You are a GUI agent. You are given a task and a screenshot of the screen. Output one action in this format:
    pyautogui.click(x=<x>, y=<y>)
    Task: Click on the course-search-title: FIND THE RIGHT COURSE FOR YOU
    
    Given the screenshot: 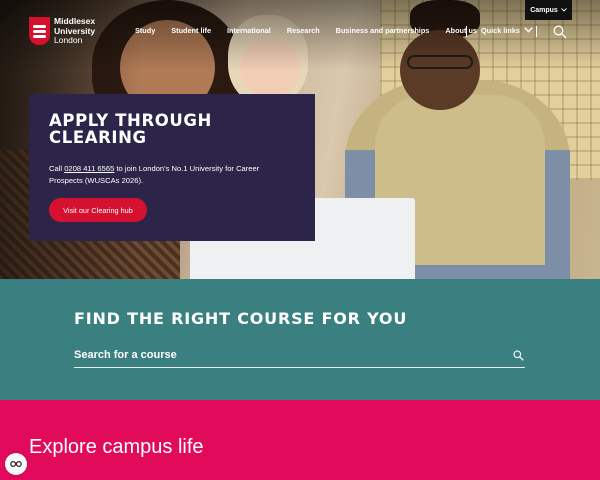 What is the action you would take?
    pyautogui.click(x=241, y=318)
    